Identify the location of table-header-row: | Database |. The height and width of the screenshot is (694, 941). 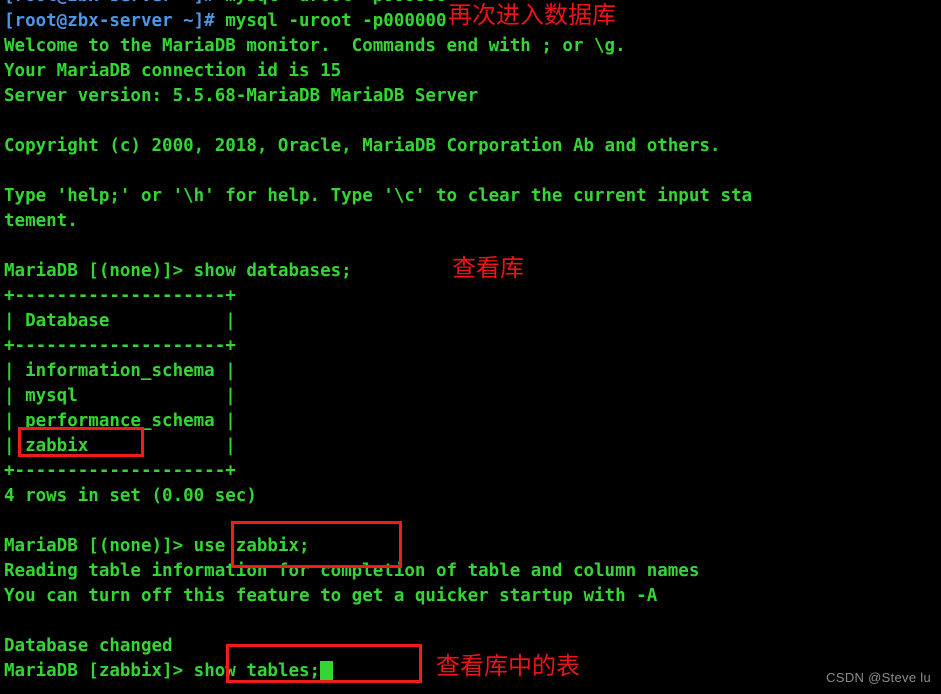
(120, 321).